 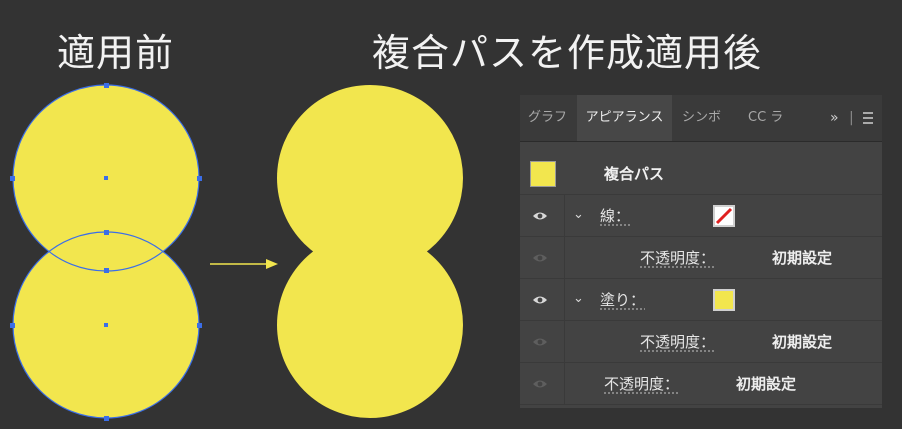 What do you see at coordinates (244, 264) in the screenshot?
I see `arrow-icon` at bounding box center [244, 264].